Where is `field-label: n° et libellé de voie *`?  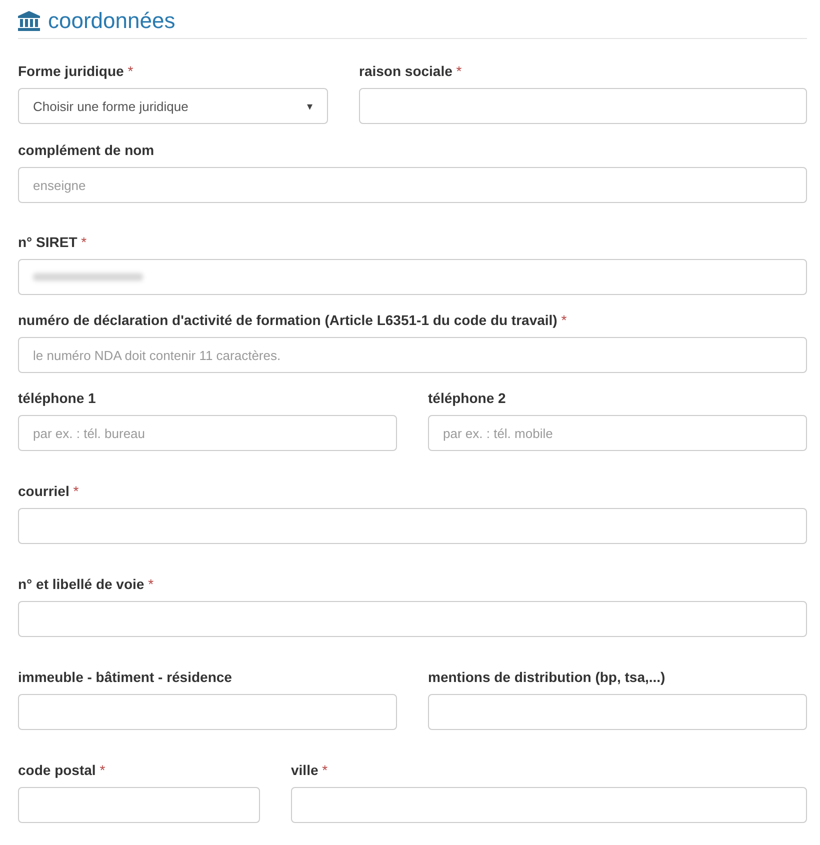
field-label: n° et libellé de voie * is located at coordinates (86, 584).